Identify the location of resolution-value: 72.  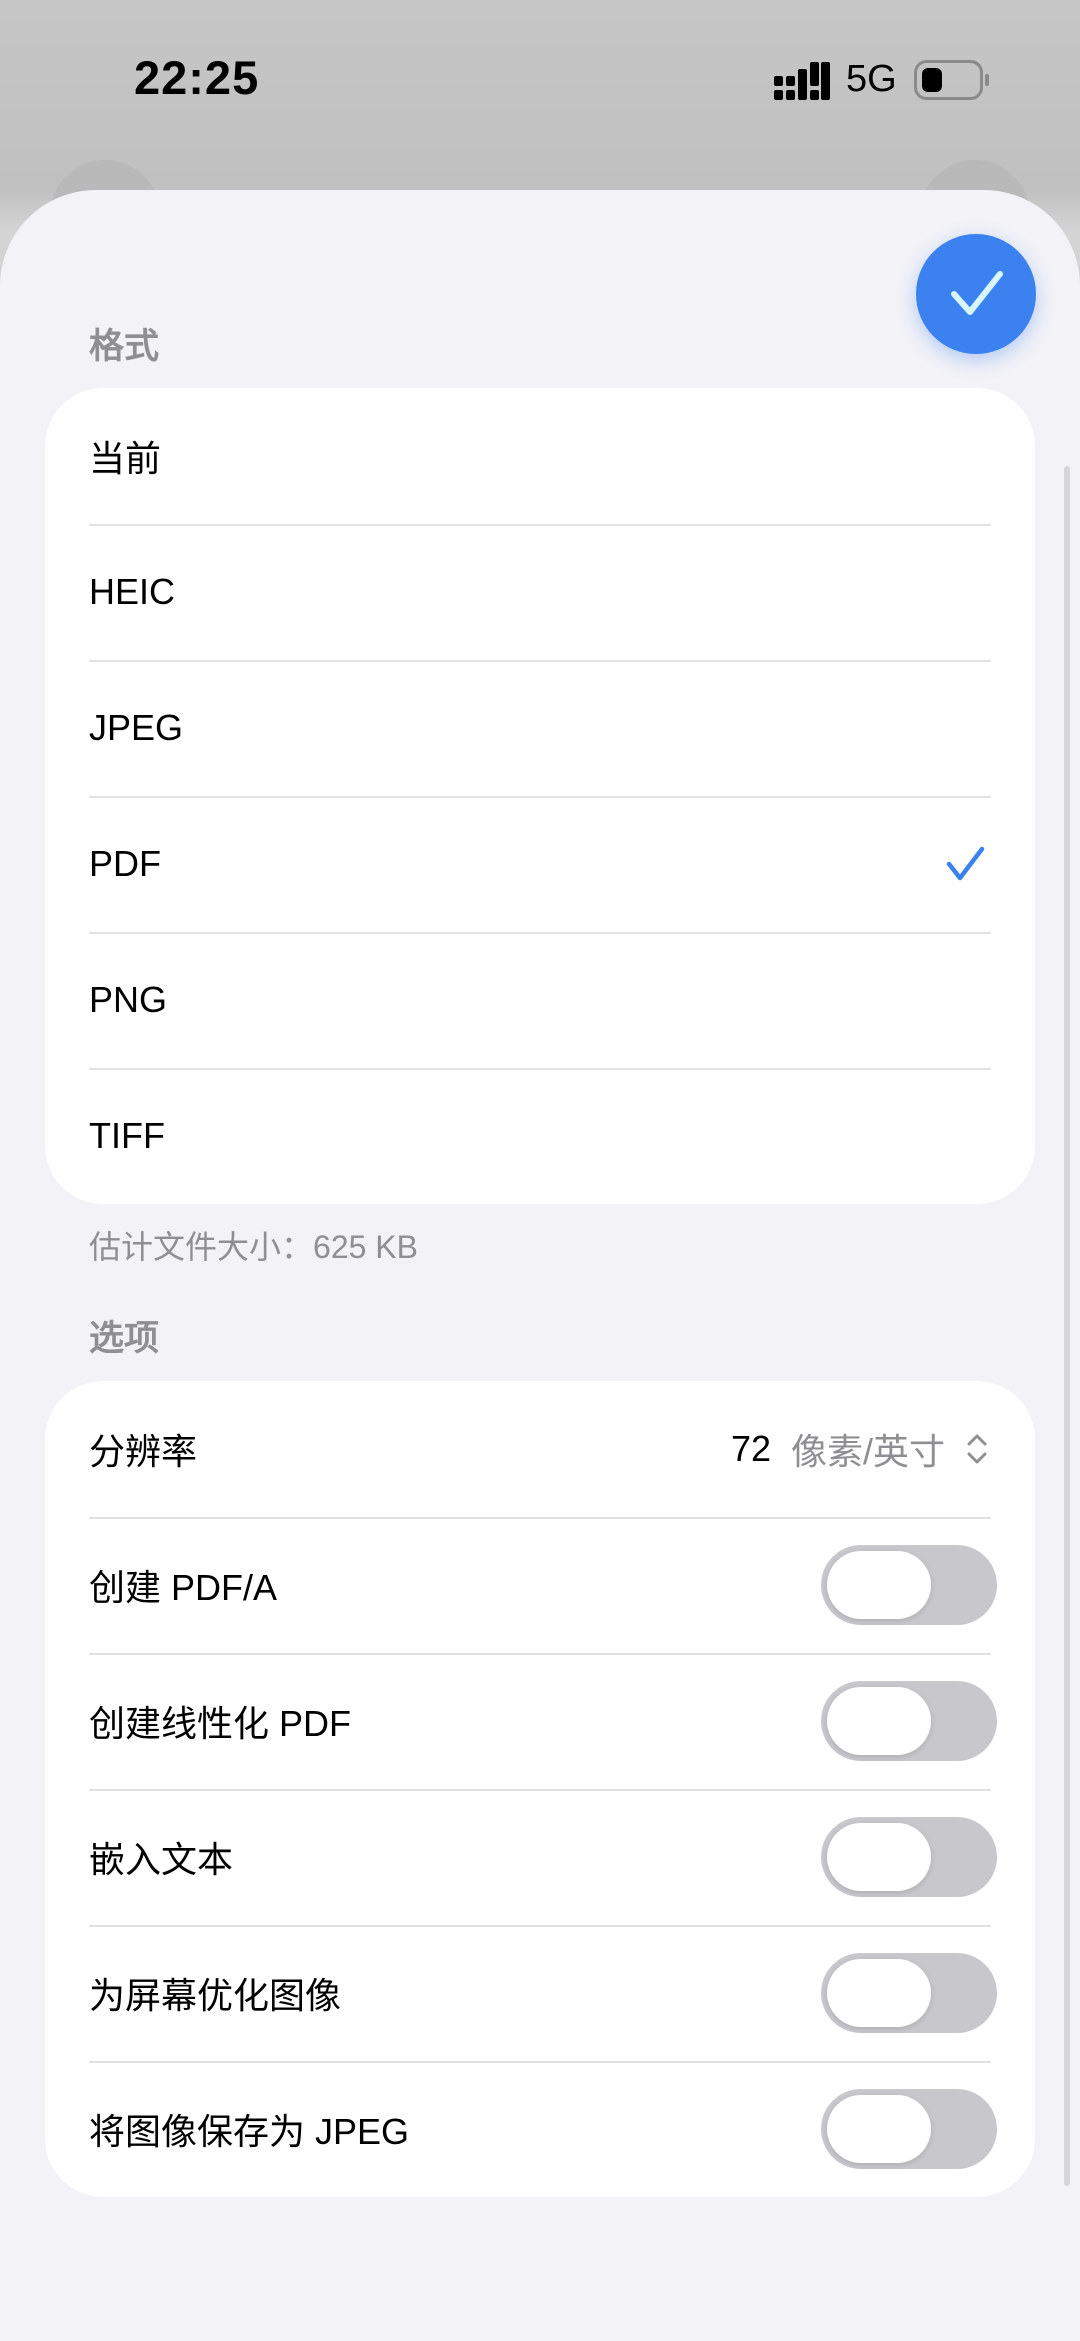
(750, 1448).